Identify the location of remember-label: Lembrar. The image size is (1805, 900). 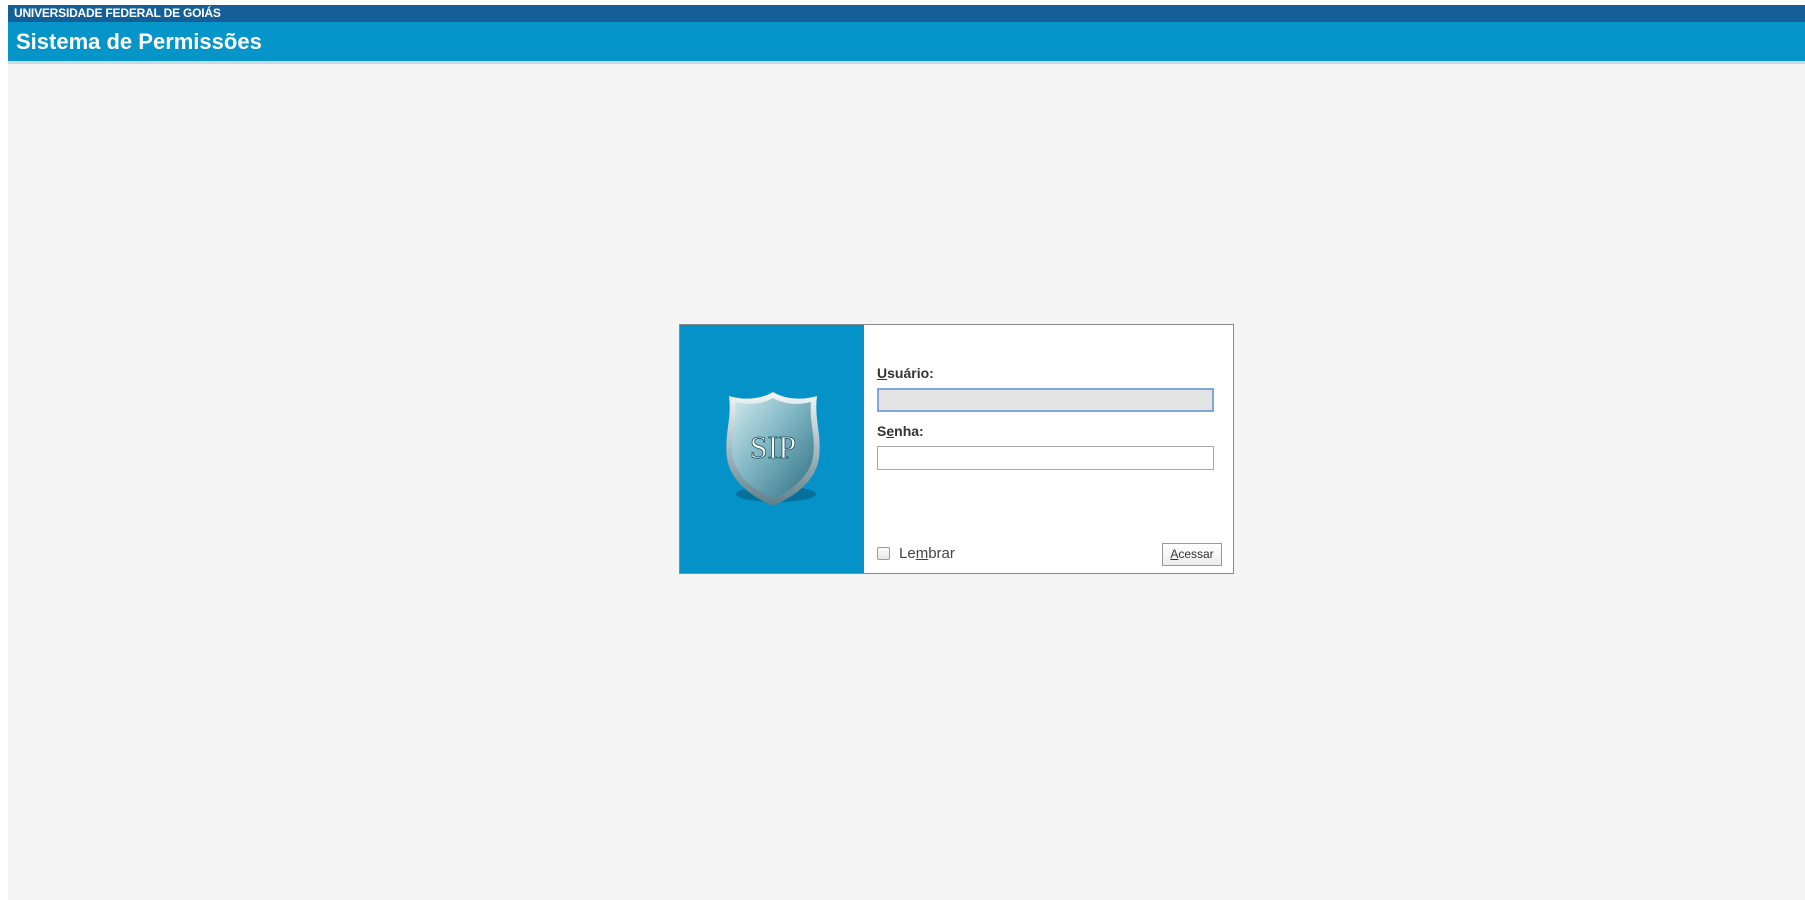
(927, 553).